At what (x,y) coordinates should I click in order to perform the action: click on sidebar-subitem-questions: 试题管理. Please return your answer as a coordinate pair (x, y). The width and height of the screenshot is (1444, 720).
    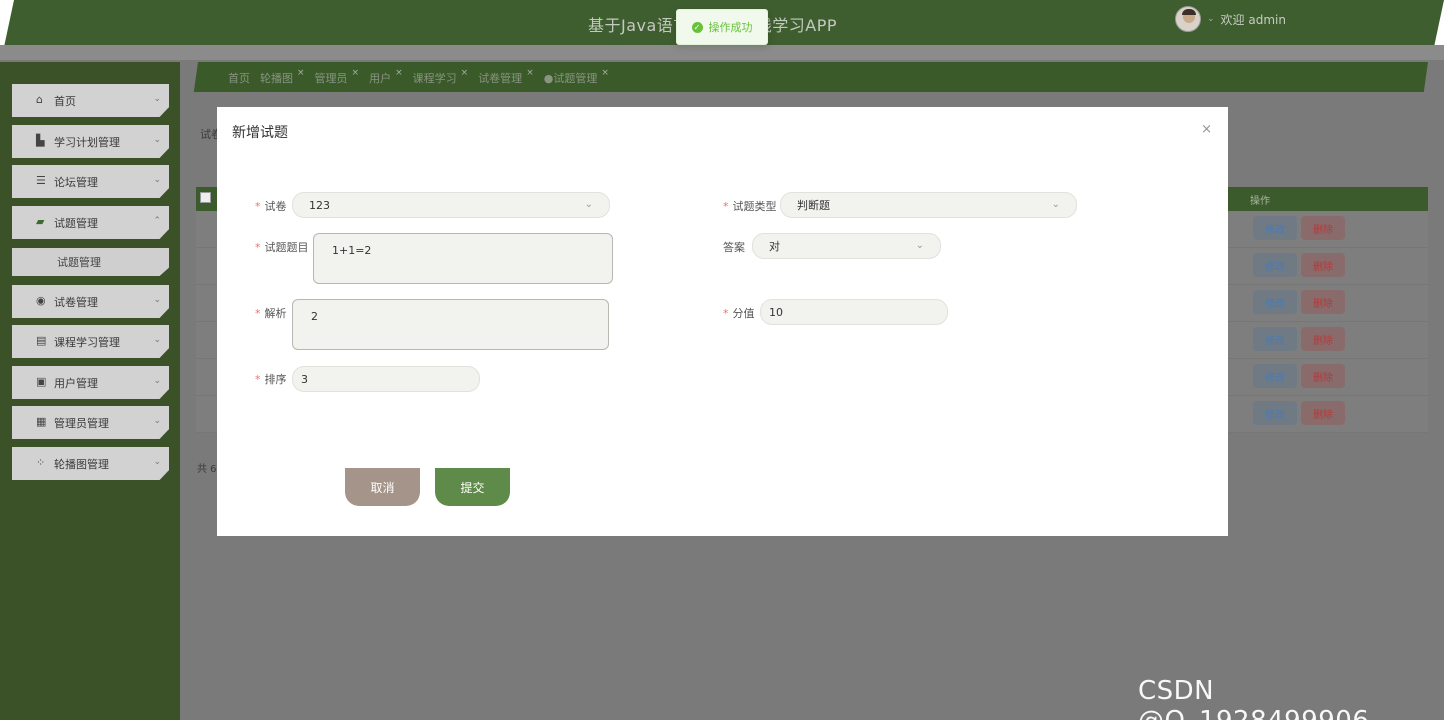
    Looking at the image, I should click on (90, 262).